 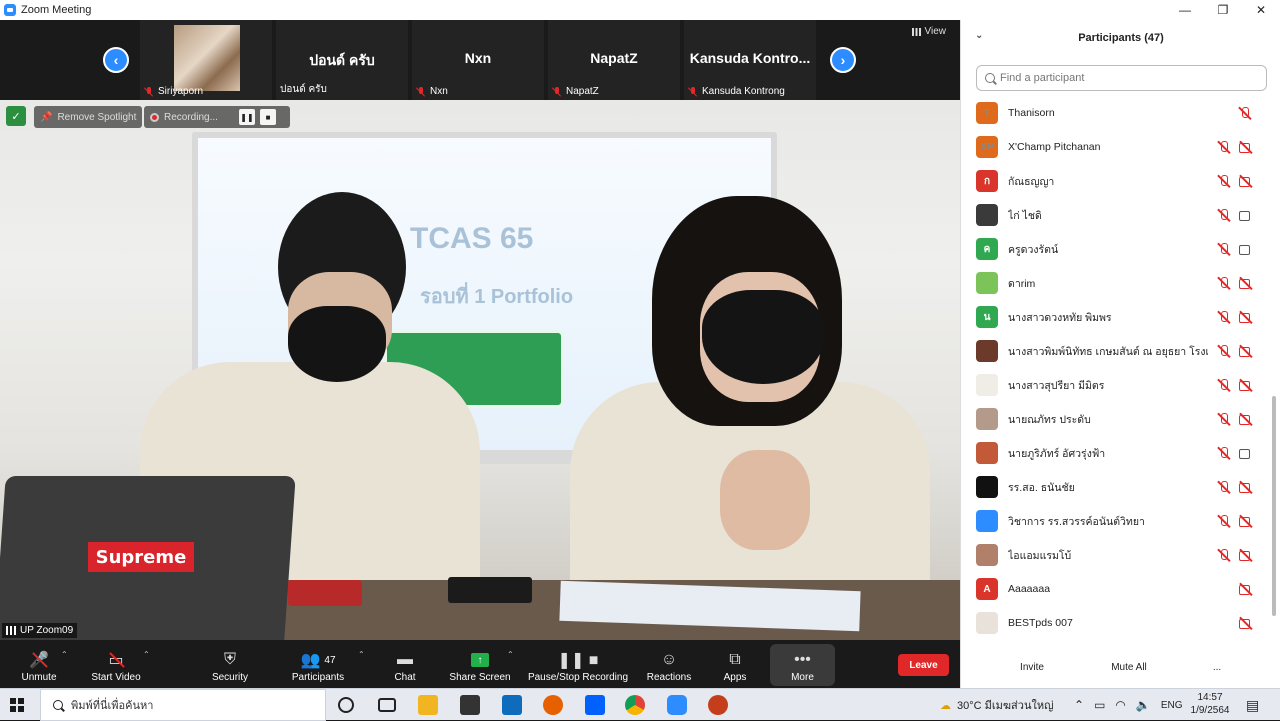 I want to click on participant-row: A Aaaaaaa, so click(x=1116, y=589).